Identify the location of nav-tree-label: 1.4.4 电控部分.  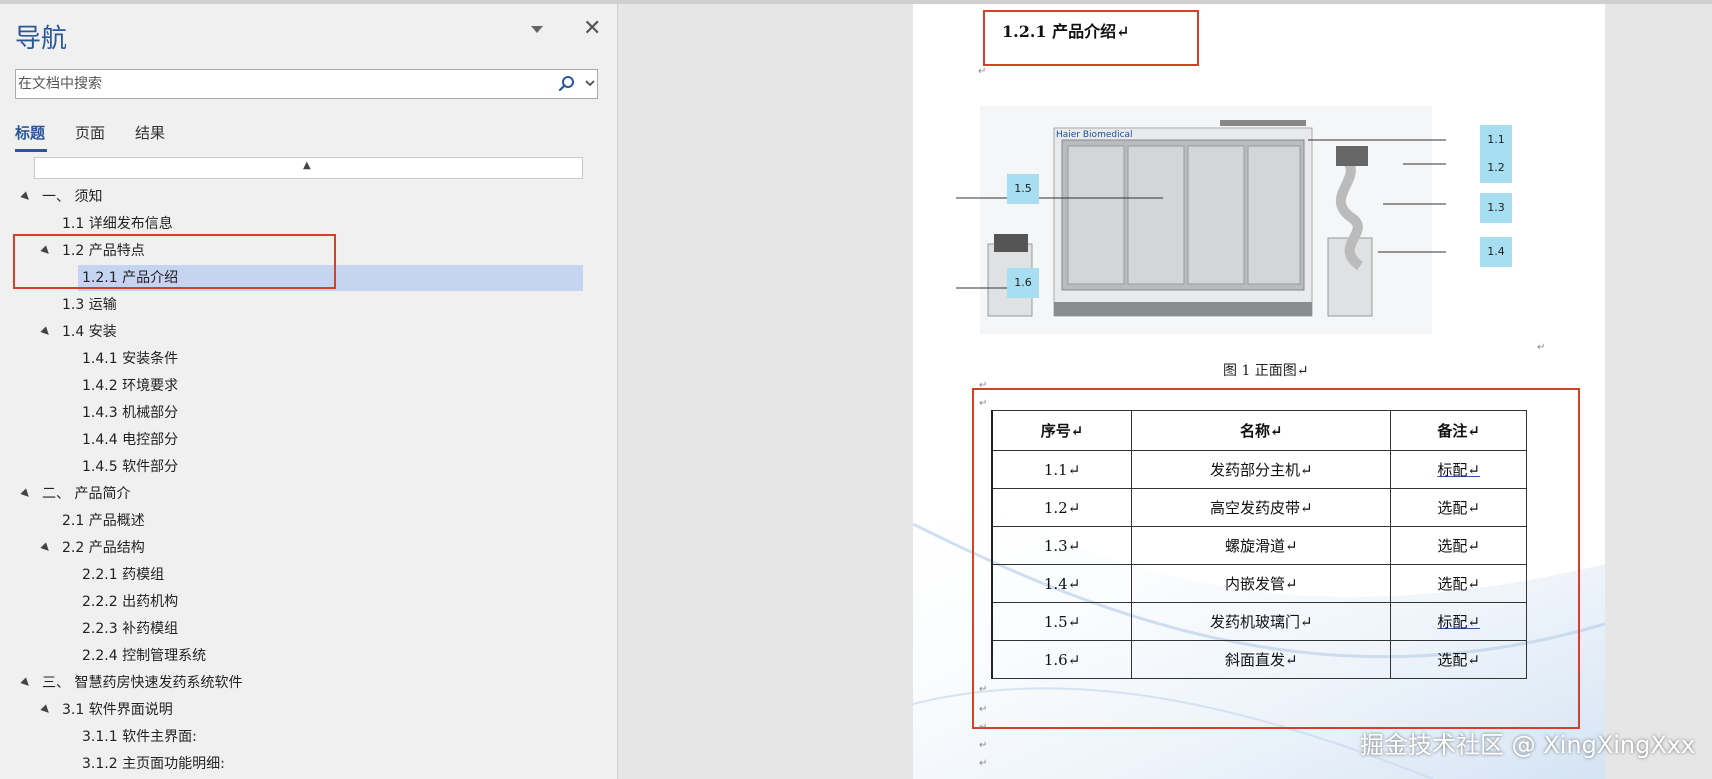
(130, 440).